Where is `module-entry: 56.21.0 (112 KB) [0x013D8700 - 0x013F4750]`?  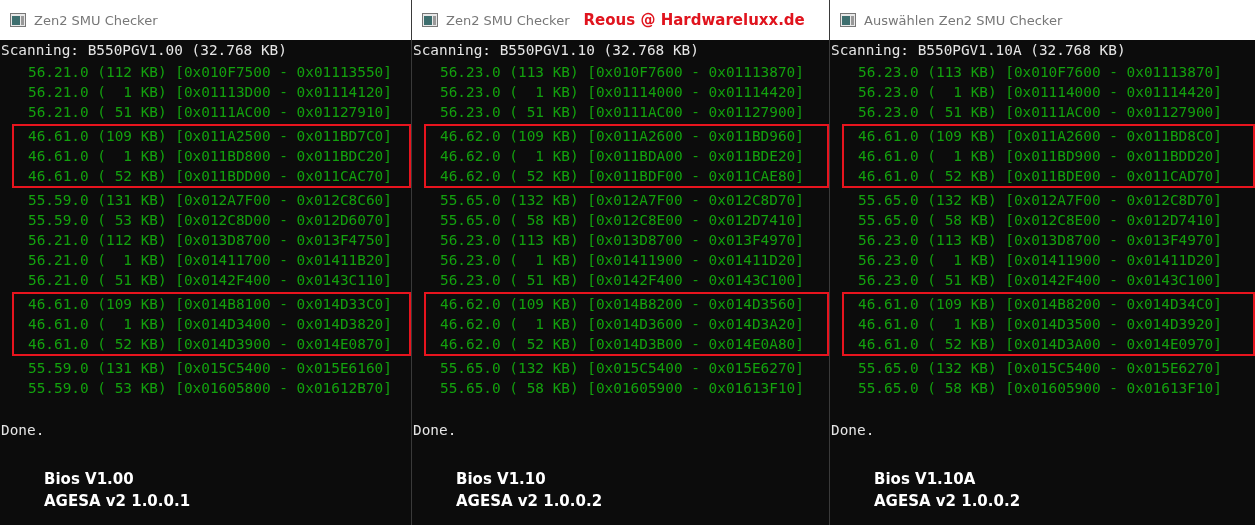 module-entry: 56.21.0 (112 KB) [0x013D8700 - 0x013F4750] is located at coordinates (210, 240).